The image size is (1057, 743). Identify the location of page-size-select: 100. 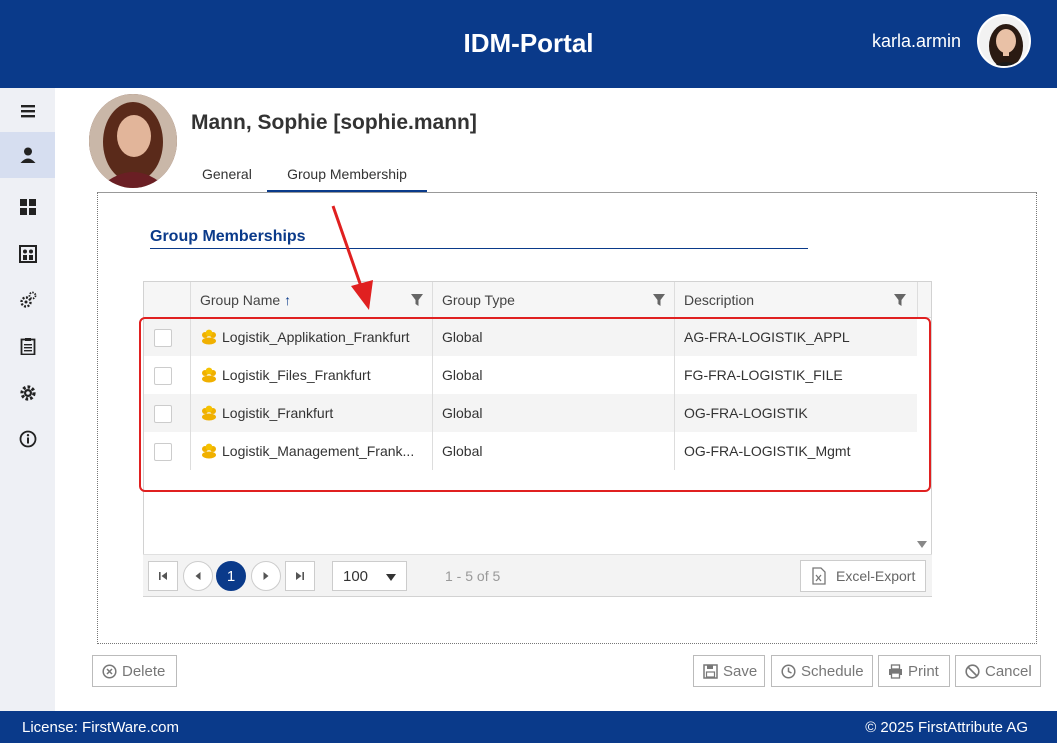
(369, 576).